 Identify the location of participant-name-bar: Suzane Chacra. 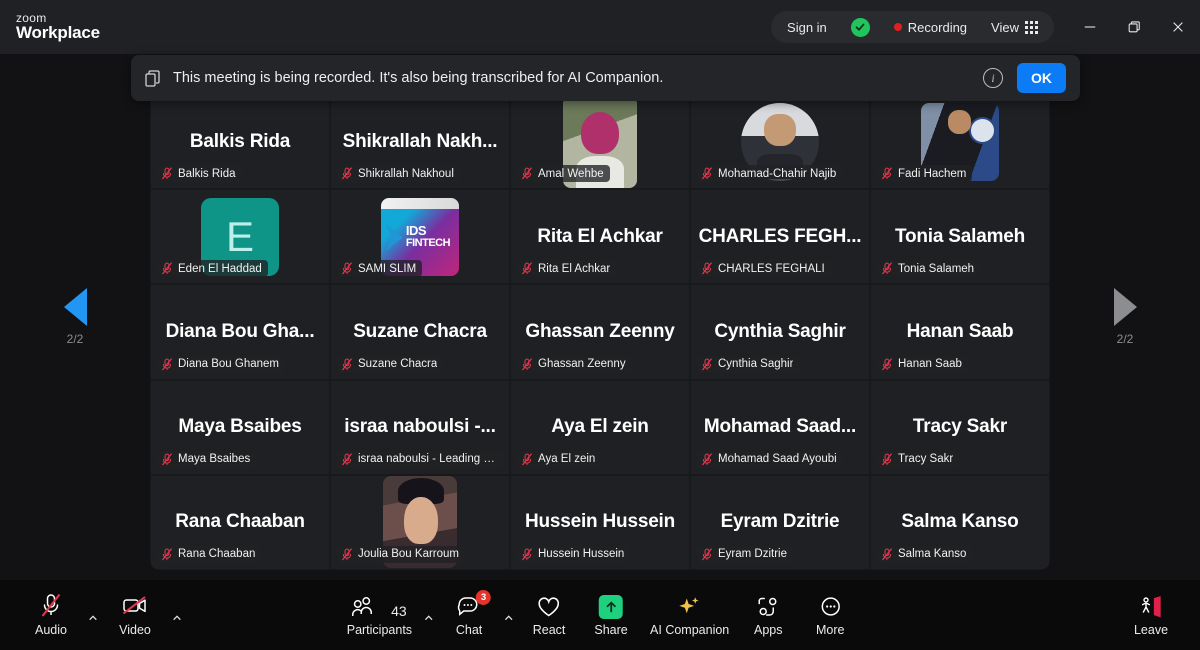
(390, 364).